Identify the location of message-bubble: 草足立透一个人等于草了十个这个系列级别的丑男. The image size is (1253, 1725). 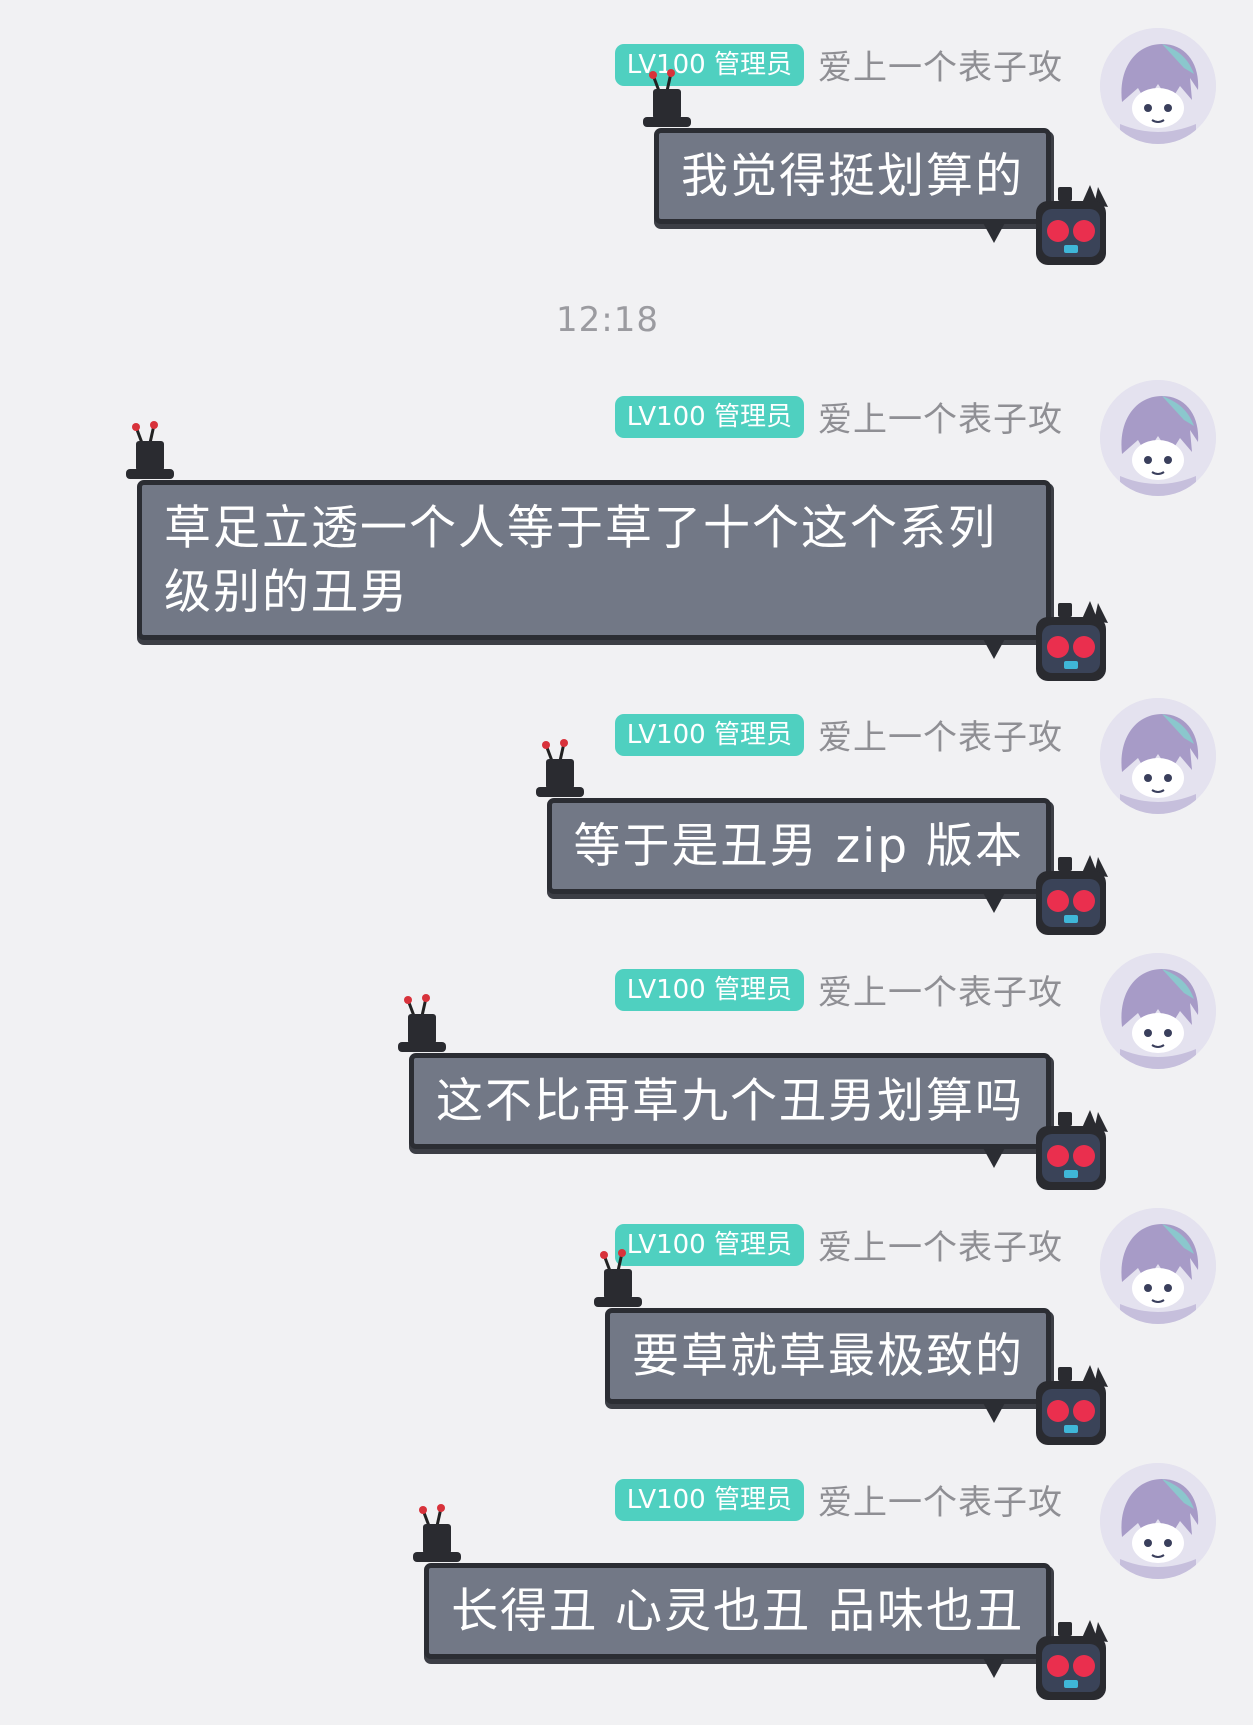
(617, 551).